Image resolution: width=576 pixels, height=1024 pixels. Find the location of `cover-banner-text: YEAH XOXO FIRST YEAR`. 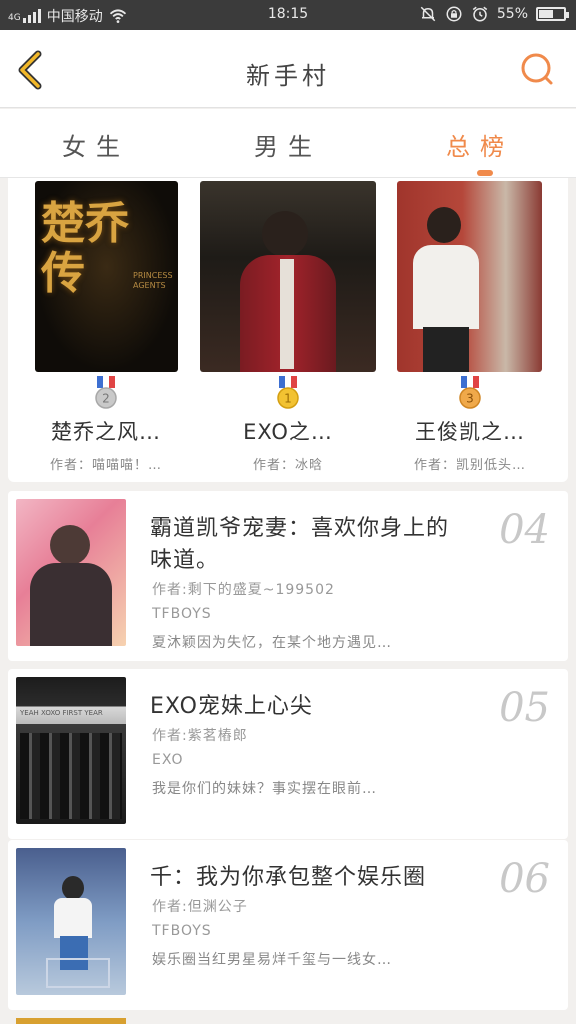

cover-banner-text: YEAH XOXO FIRST YEAR is located at coordinates (61, 713).